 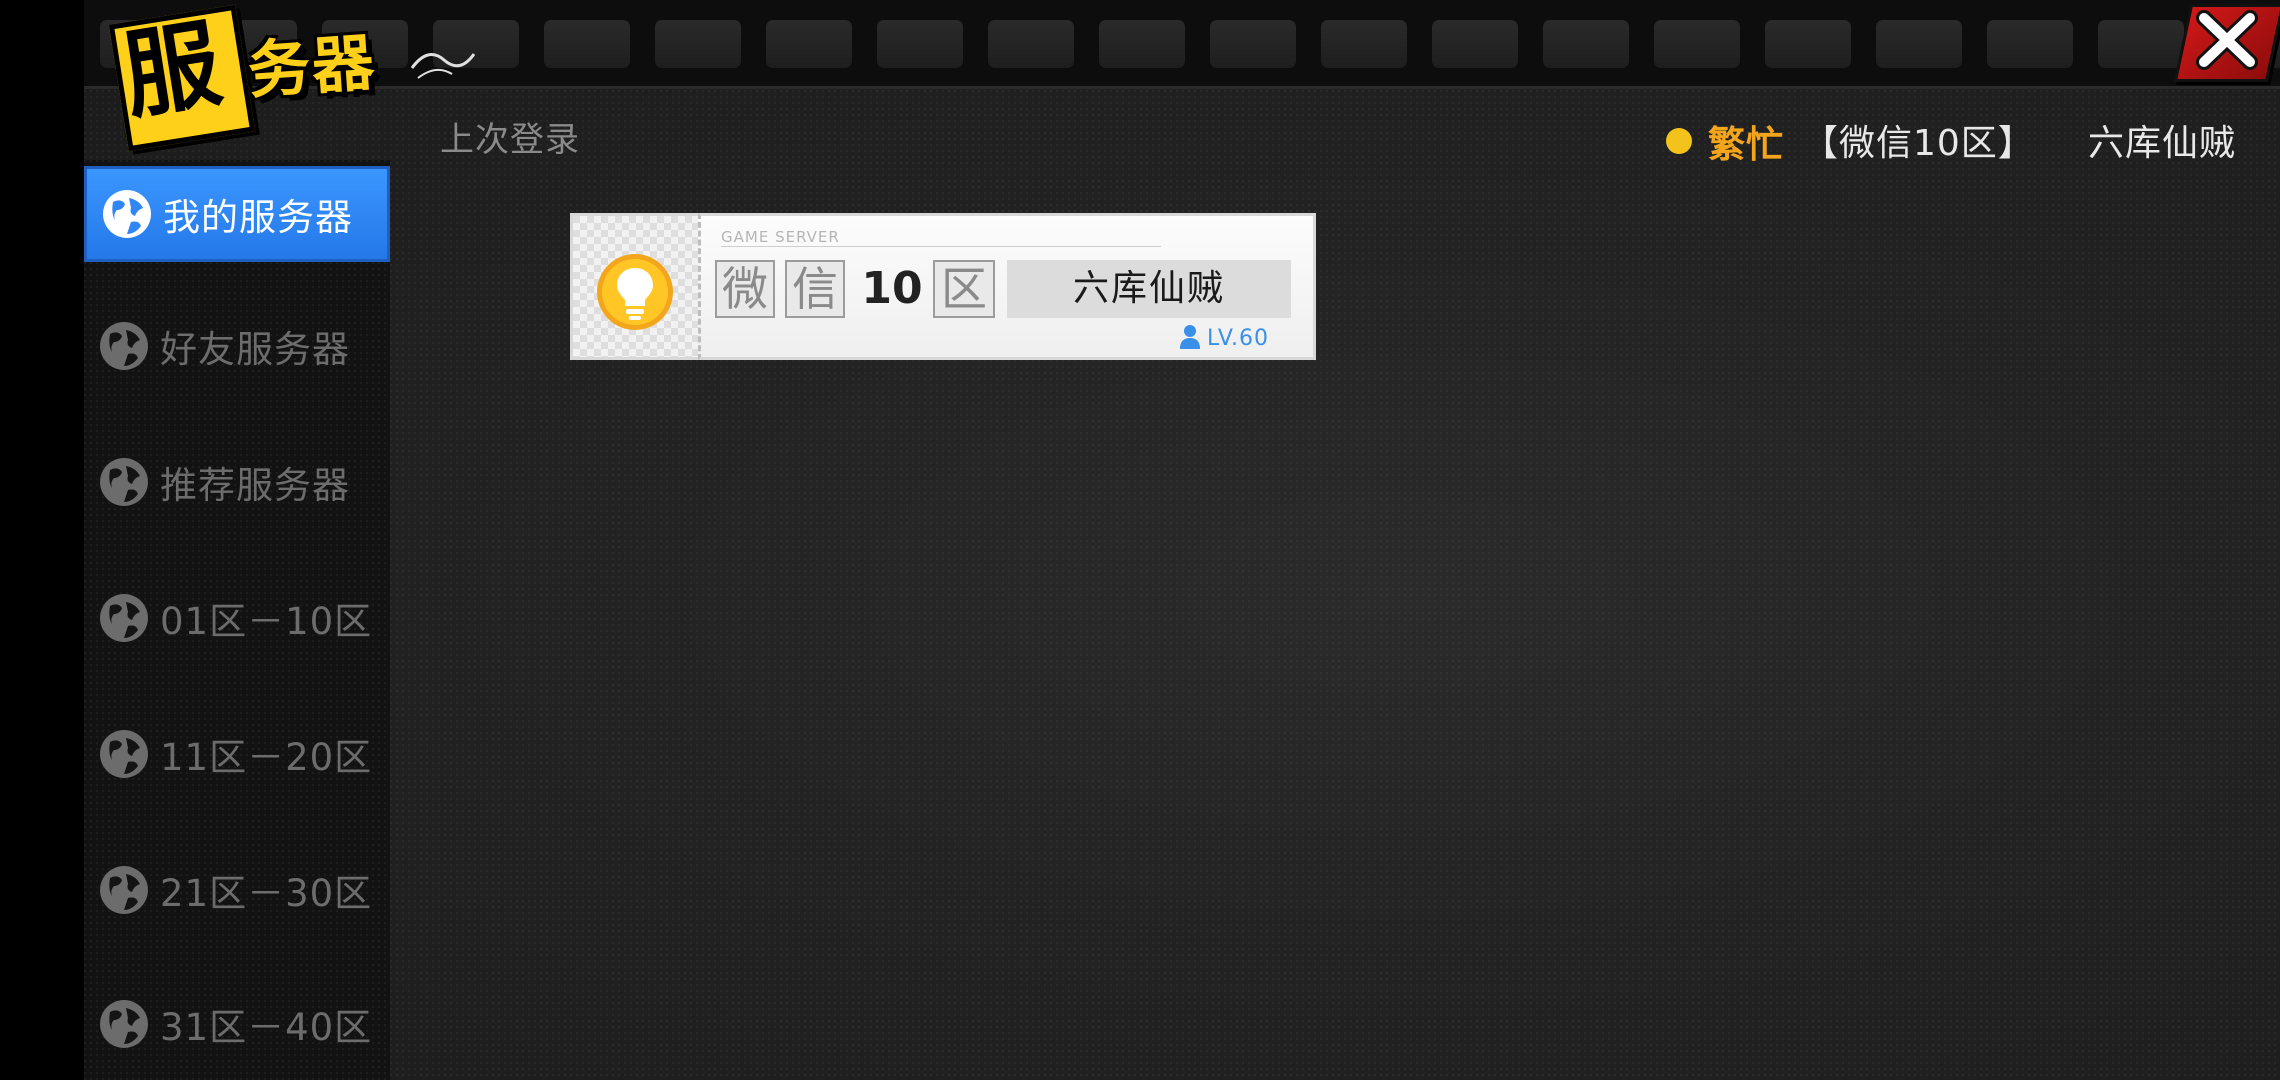 I want to click on zone-name-char: 区, so click(x=964, y=289).